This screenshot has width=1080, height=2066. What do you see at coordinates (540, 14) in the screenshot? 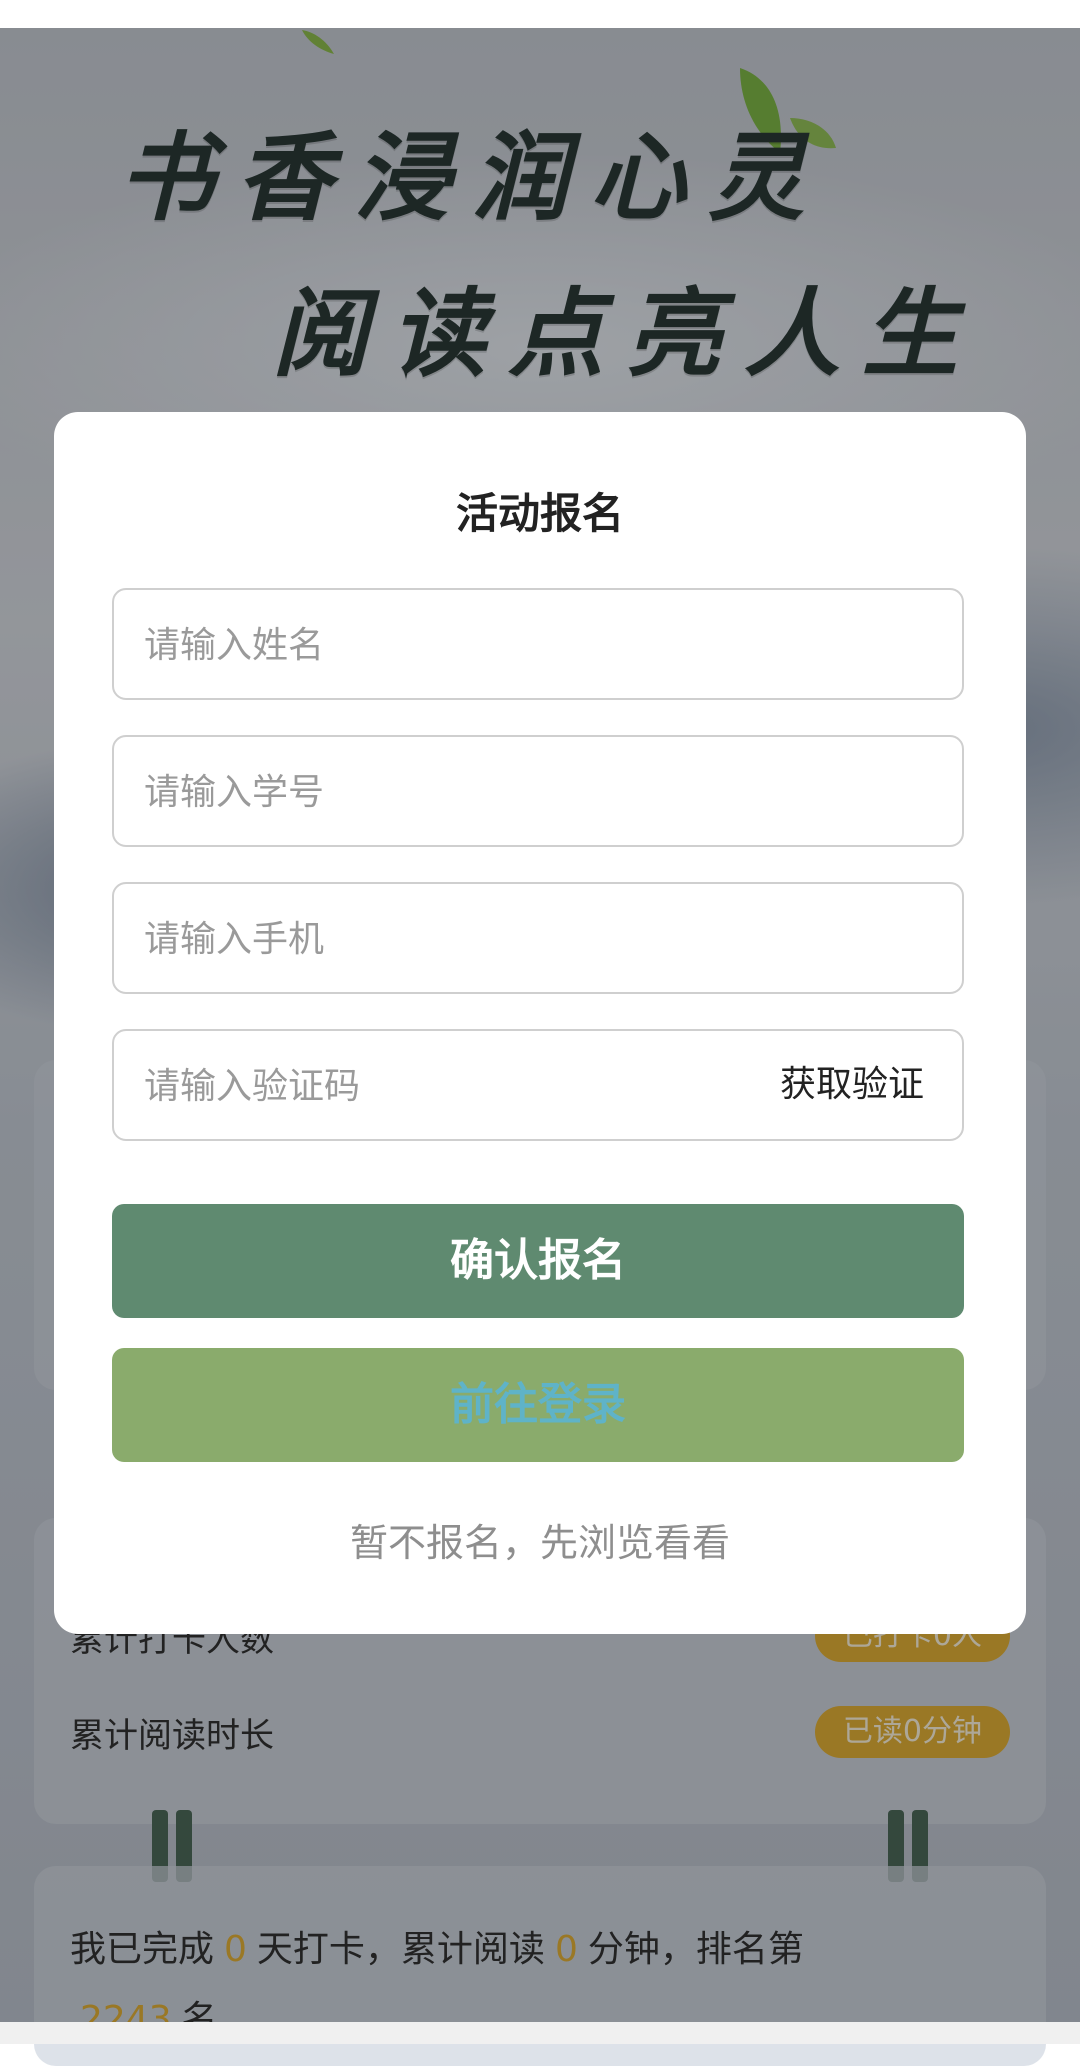
I see `status-bar-area` at bounding box center [540, 14].